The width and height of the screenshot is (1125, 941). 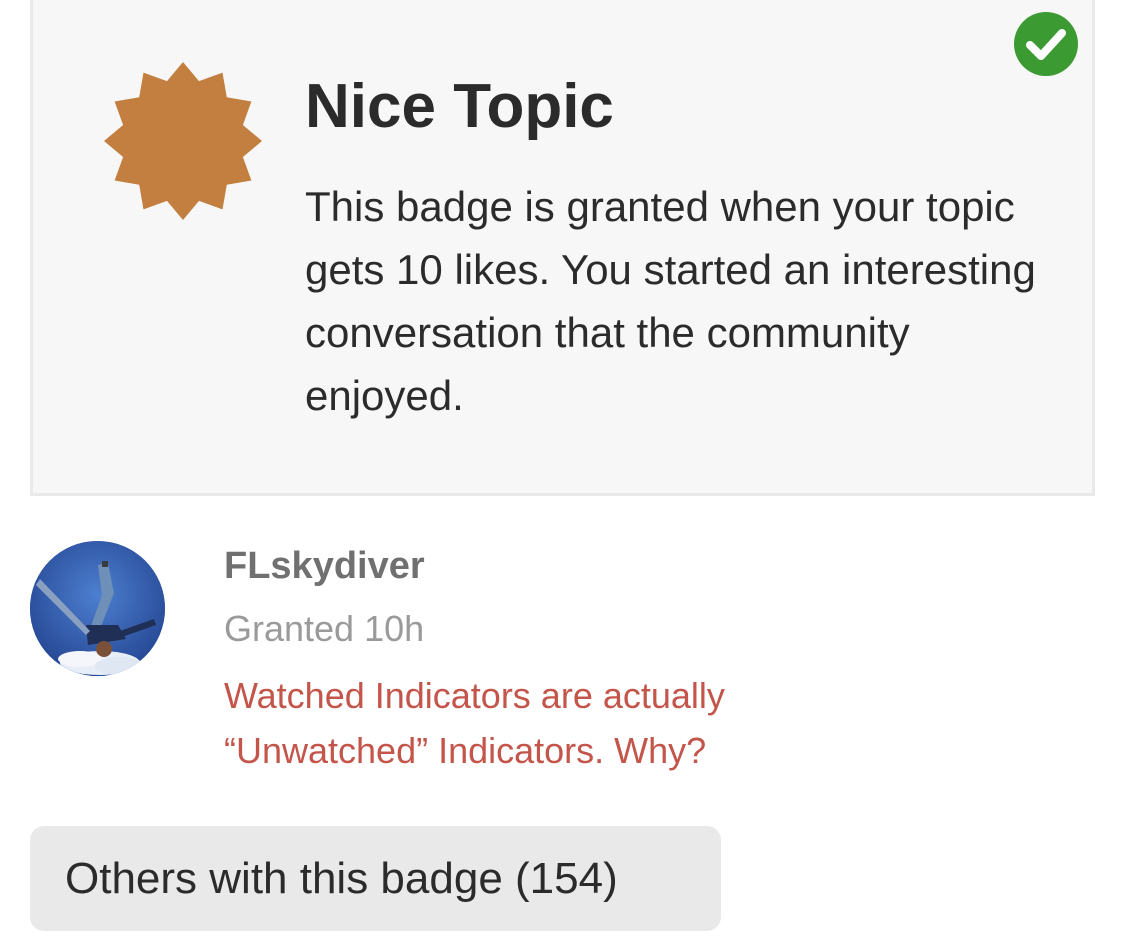 What do you see at coordinates (459, 106) in the screenshot?
I see `badge-title: Nice Topic` at bounding box center [459, 106].